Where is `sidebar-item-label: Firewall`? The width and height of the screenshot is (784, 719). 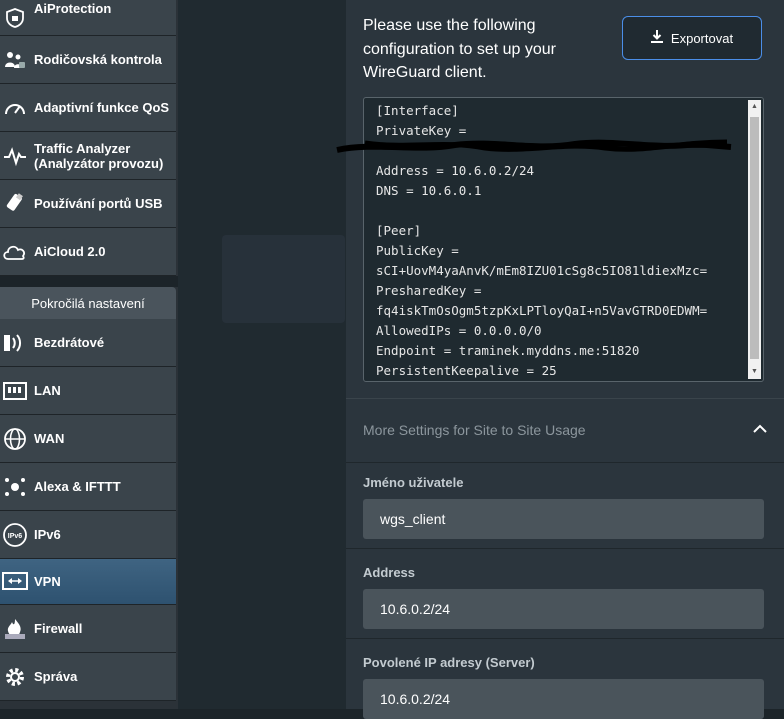
sidebar-item-label: Firewall is located at coordinates (58, 628).